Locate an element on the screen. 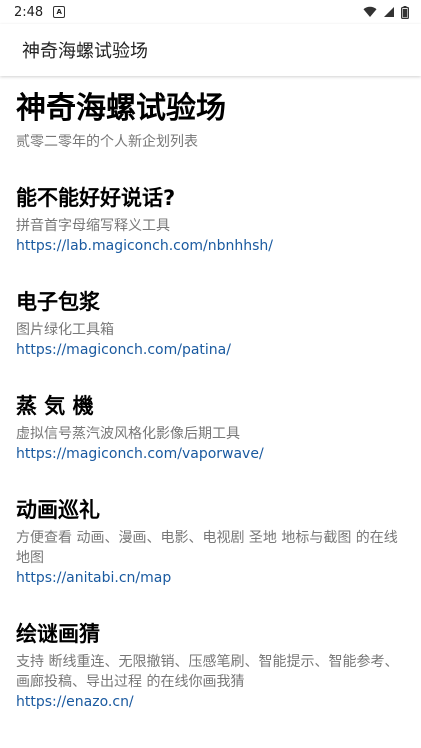 Image resolution: width=421 pixels, height=748 pixels. project-link: https://enazo.cn/ is located at coordinates (213, 702).